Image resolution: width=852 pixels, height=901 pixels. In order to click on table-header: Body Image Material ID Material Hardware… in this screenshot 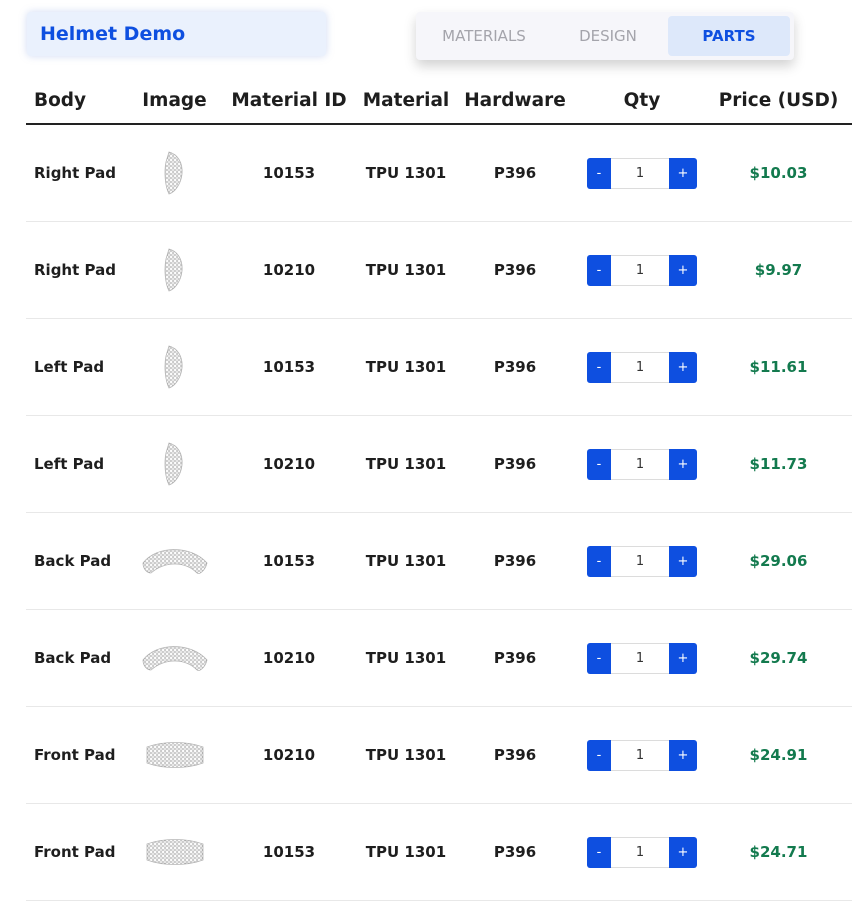, I will do `click(439, 101)`.